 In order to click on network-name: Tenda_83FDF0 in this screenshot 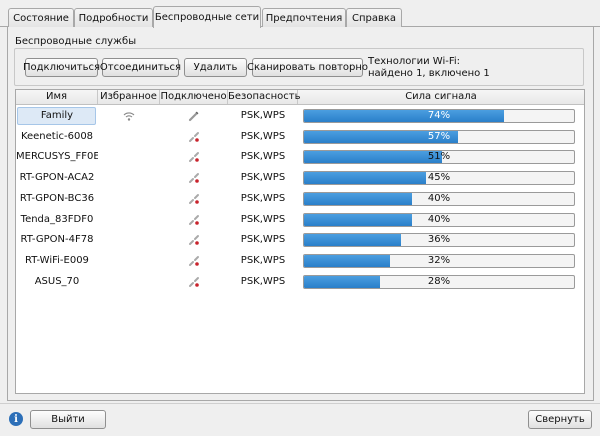, I will do `click(57, 219)`.